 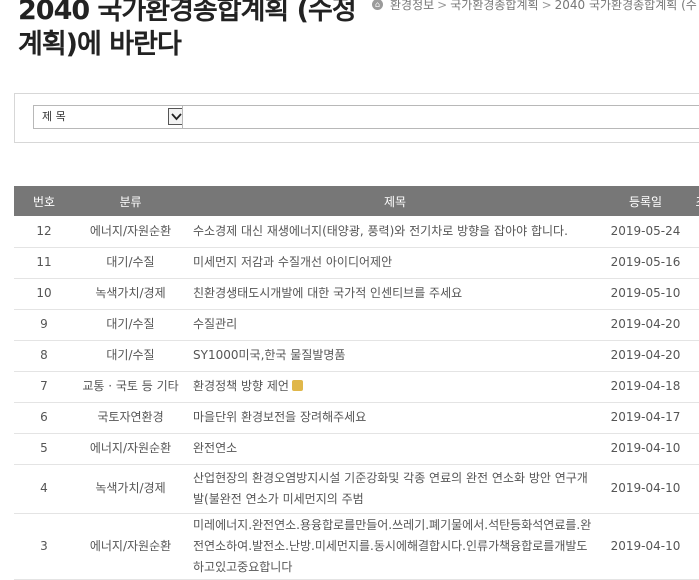 What do you see at coordinates (440, 117) in the screenshot?
I see `search-input` at bounding box center [440, 117].